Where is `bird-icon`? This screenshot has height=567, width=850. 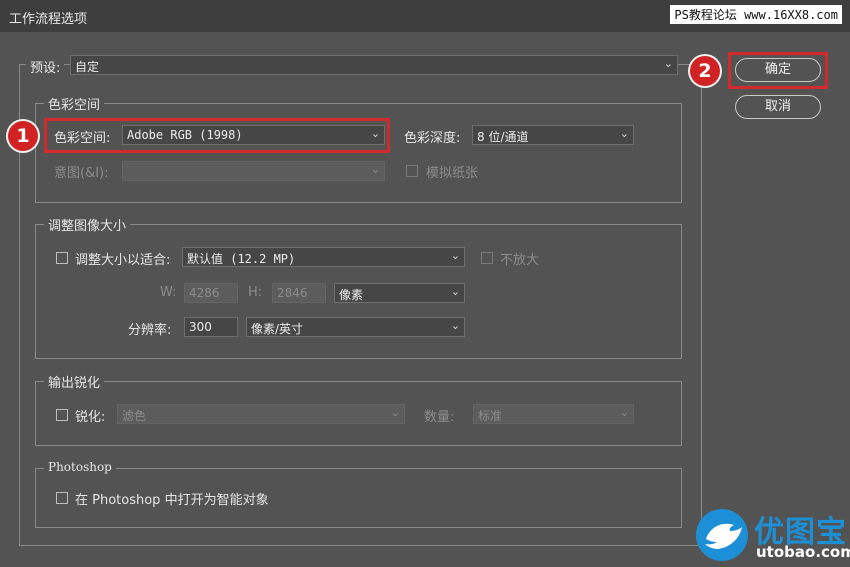
bird-icon is located at coordinates (722, 535).